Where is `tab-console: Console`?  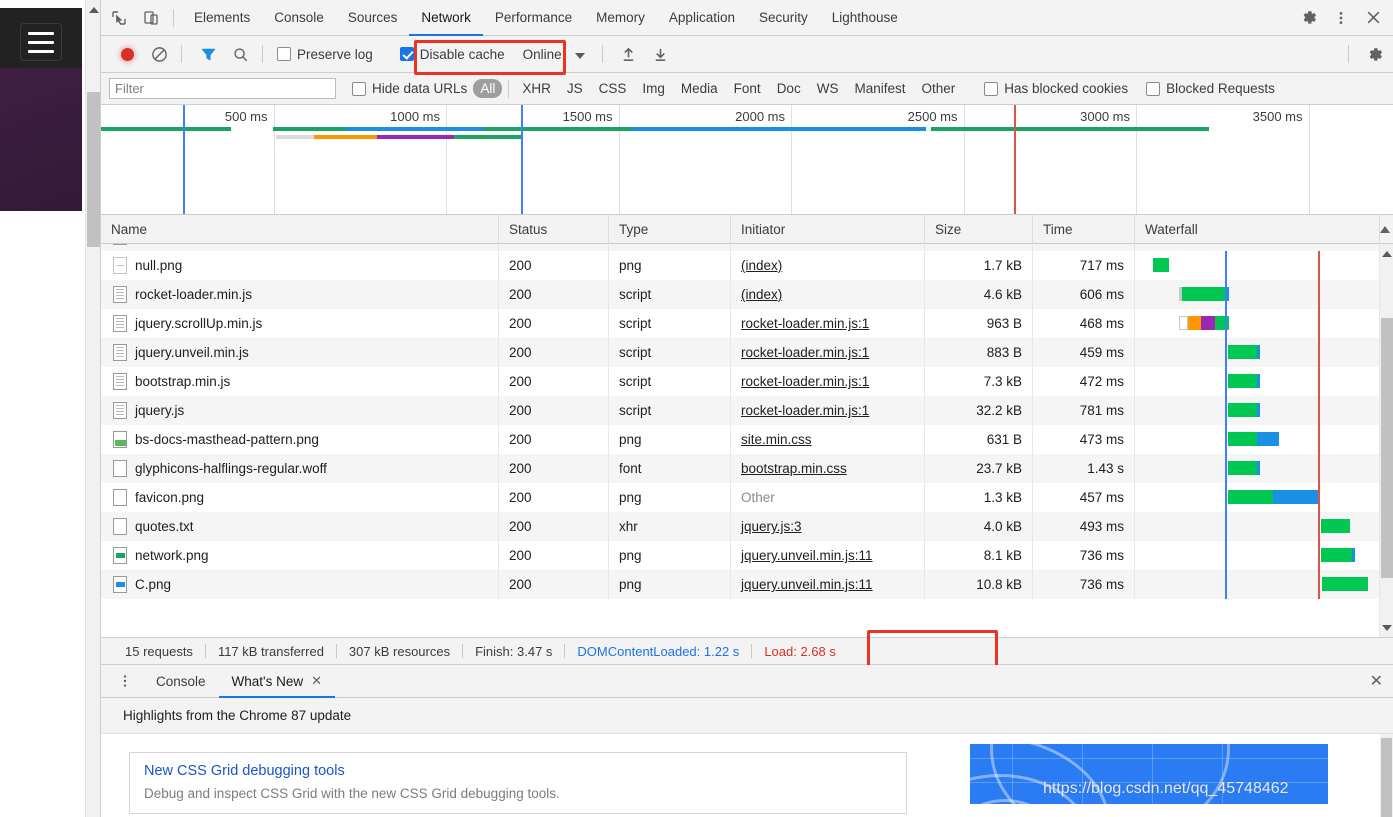 tab-console: Console is located at coordinates (299, 18).